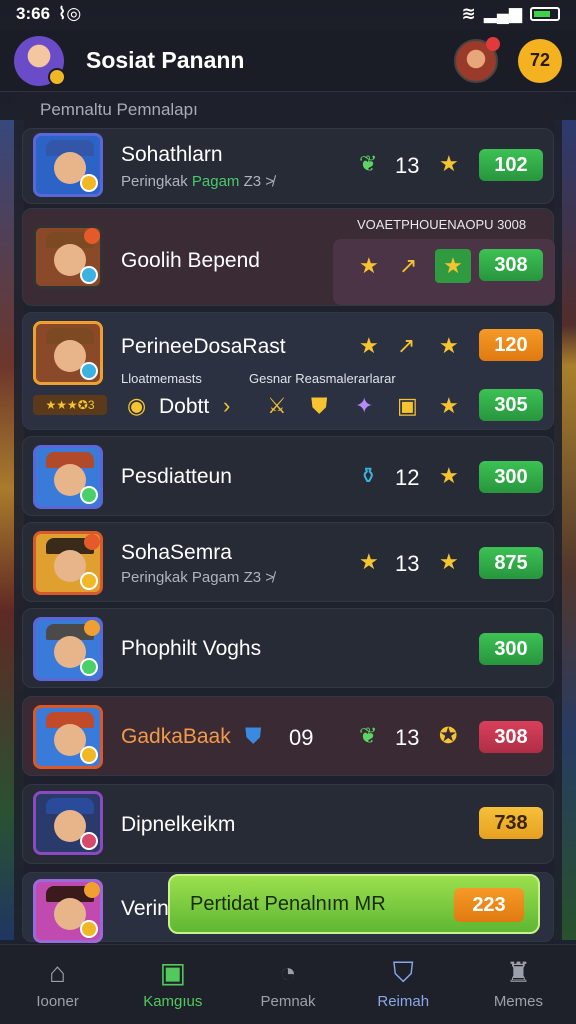 The image size is (576, 1024). What do you see at coordinates (545, 14) in the screenshot?
I see `battery-icon` at bounding box center [545, 14].